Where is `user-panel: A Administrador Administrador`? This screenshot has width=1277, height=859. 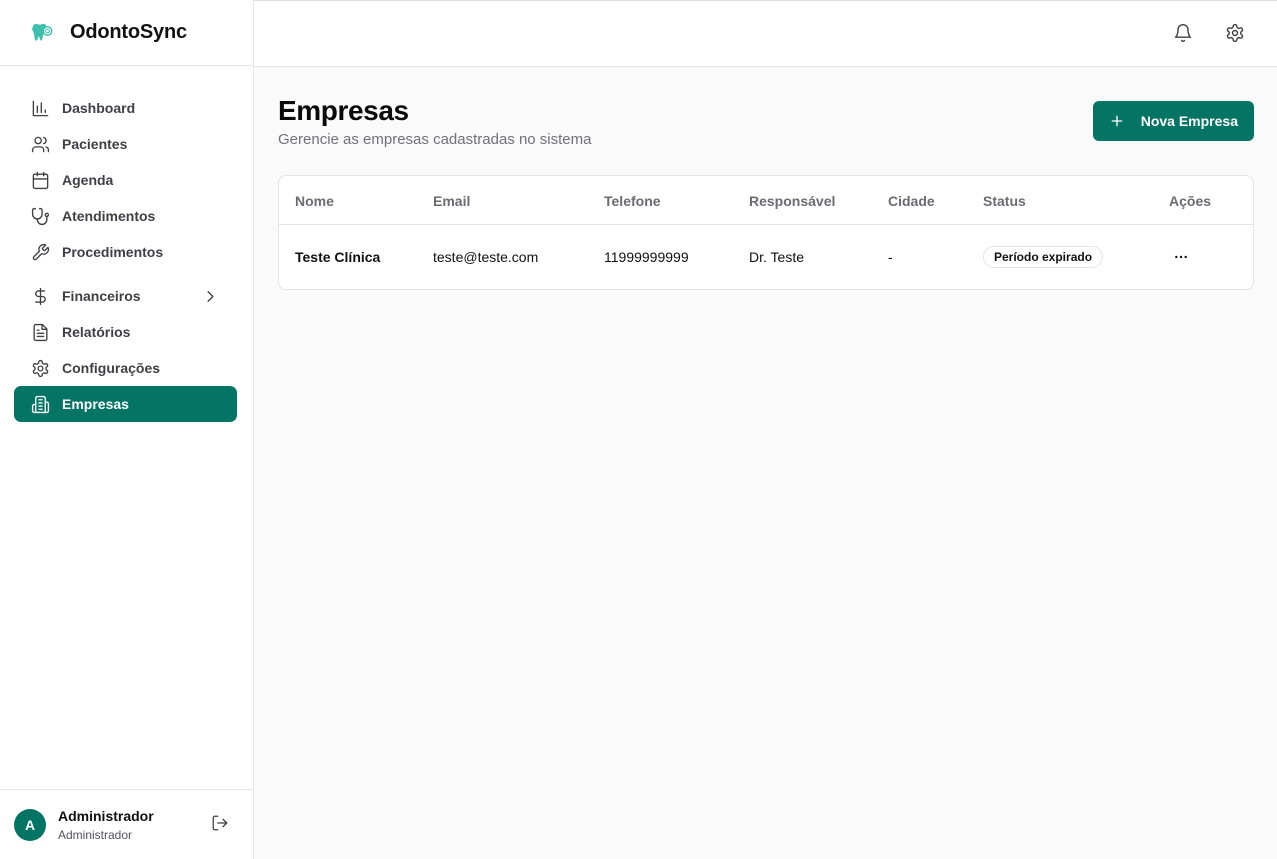 user-panel: A Administrador Administrador is located at coordinates (126, 824).